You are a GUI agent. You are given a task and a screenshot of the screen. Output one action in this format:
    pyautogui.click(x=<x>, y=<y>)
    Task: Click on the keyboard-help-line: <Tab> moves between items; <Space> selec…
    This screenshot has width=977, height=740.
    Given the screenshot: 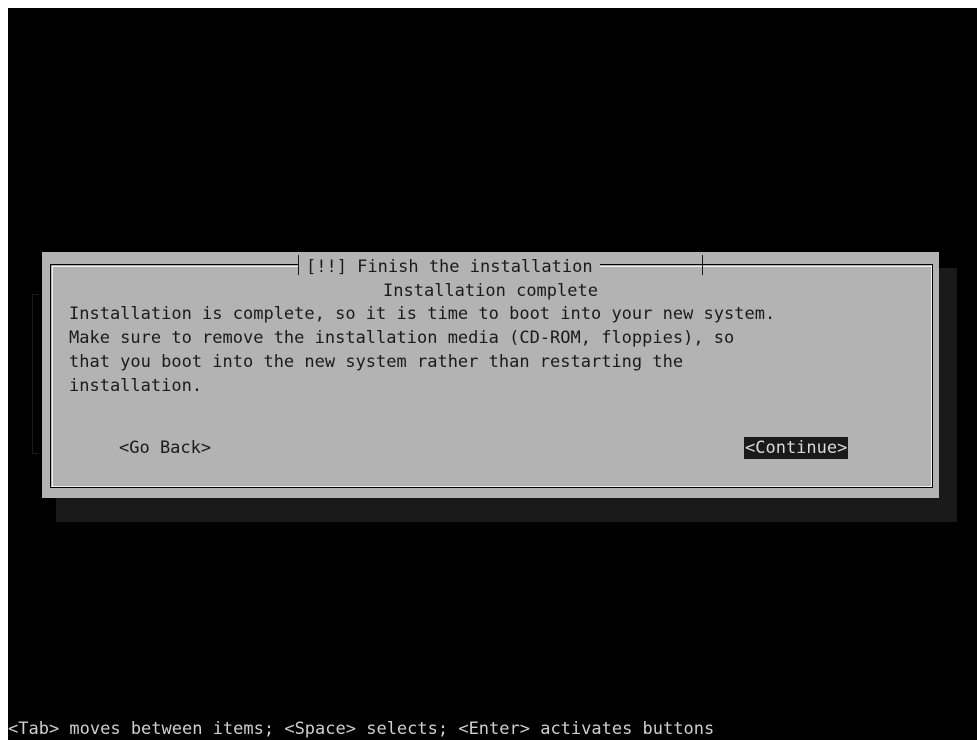 What is the action you would take?
    pyautogui.click(x=361, y=729)
    